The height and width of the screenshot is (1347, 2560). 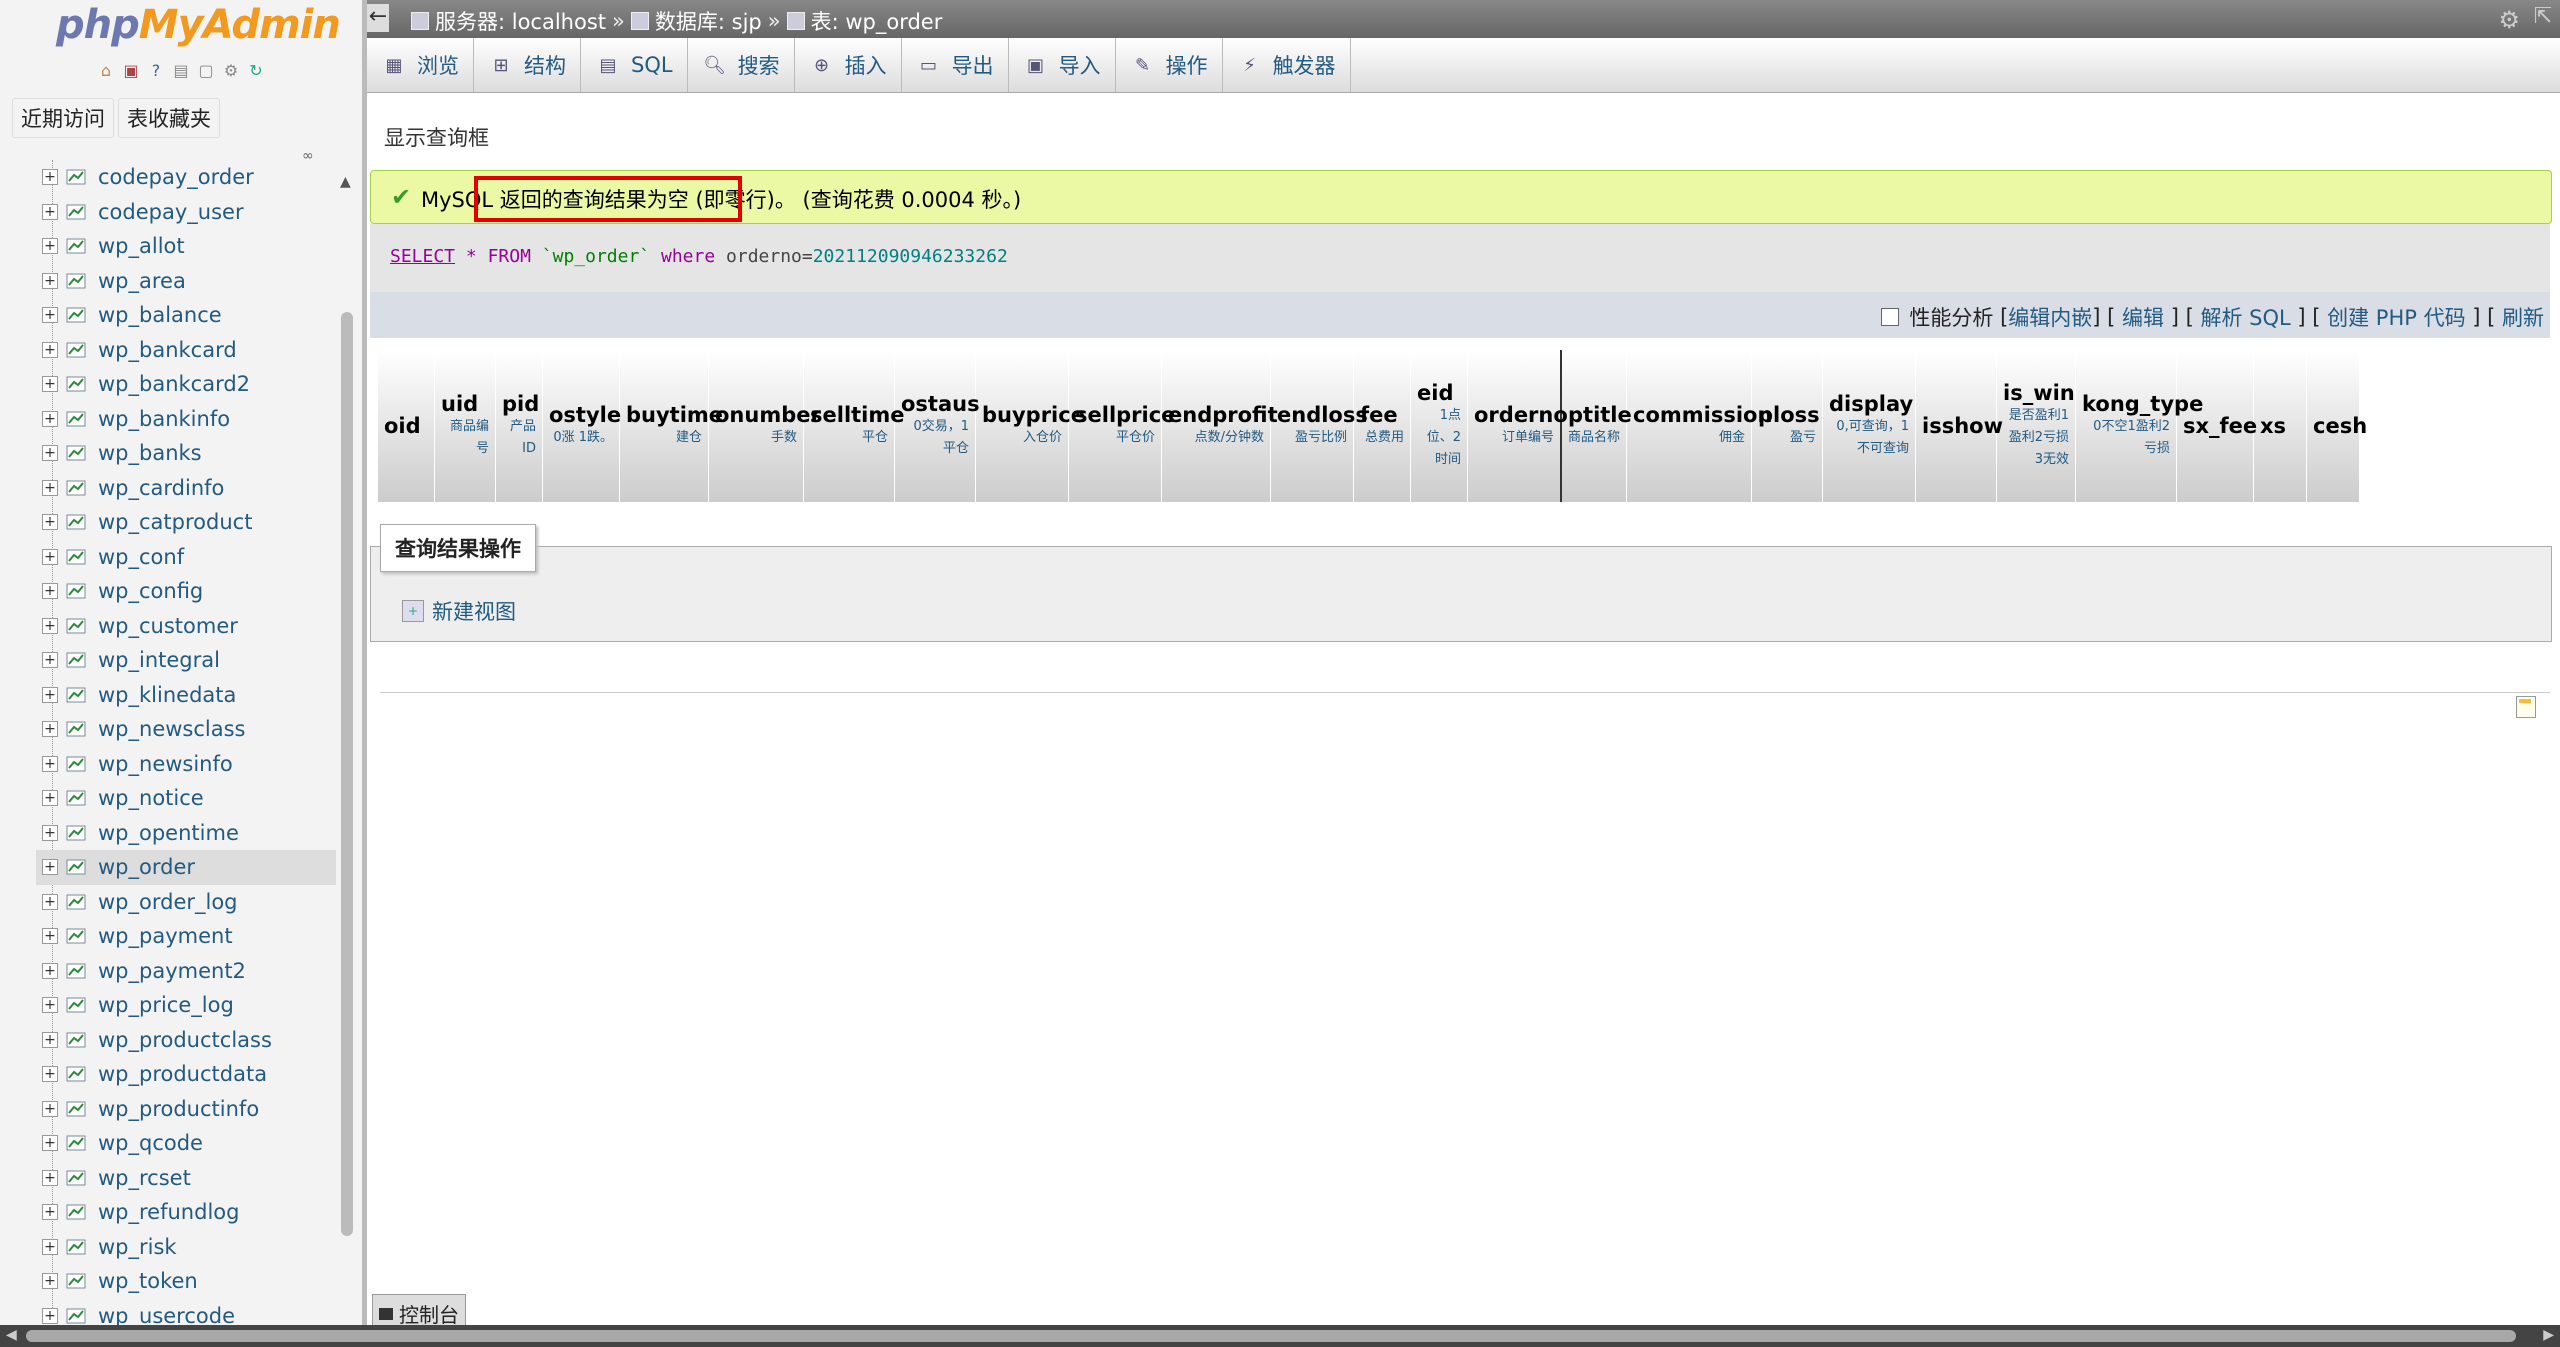 What do you see at coordinates (168, 626) in the screenshot?
I see `sidebar-table-name: wp_customer` at bounding box center [168, 626].